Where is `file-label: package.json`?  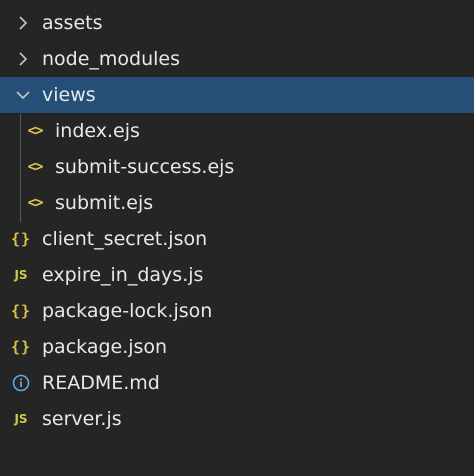 file-label: package.json is located at coordinates (105, 347).